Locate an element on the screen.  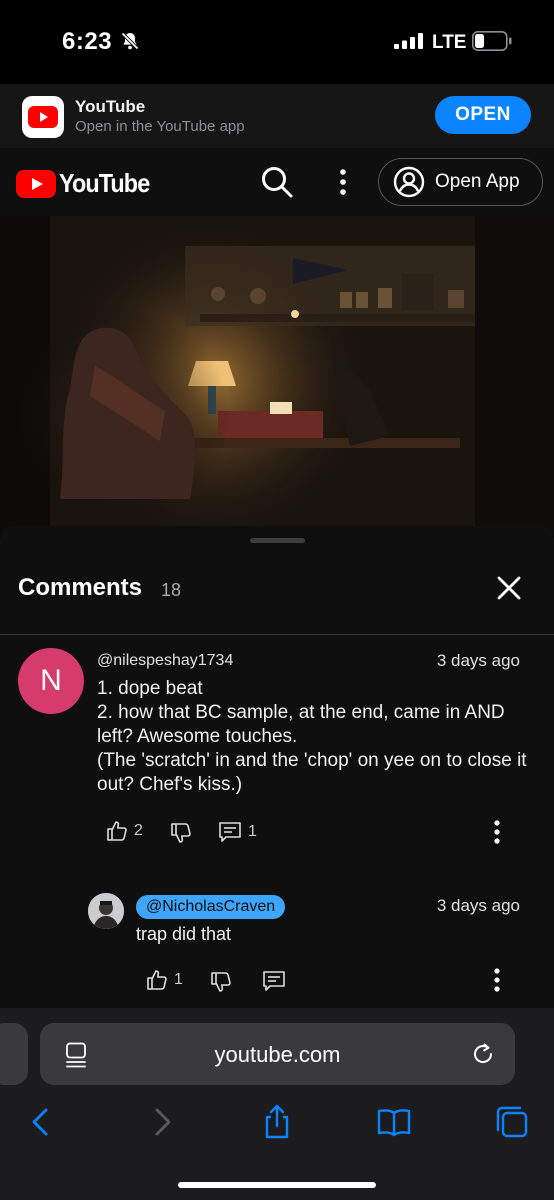
comments-count: 18 is located at coordinates (171, 590).